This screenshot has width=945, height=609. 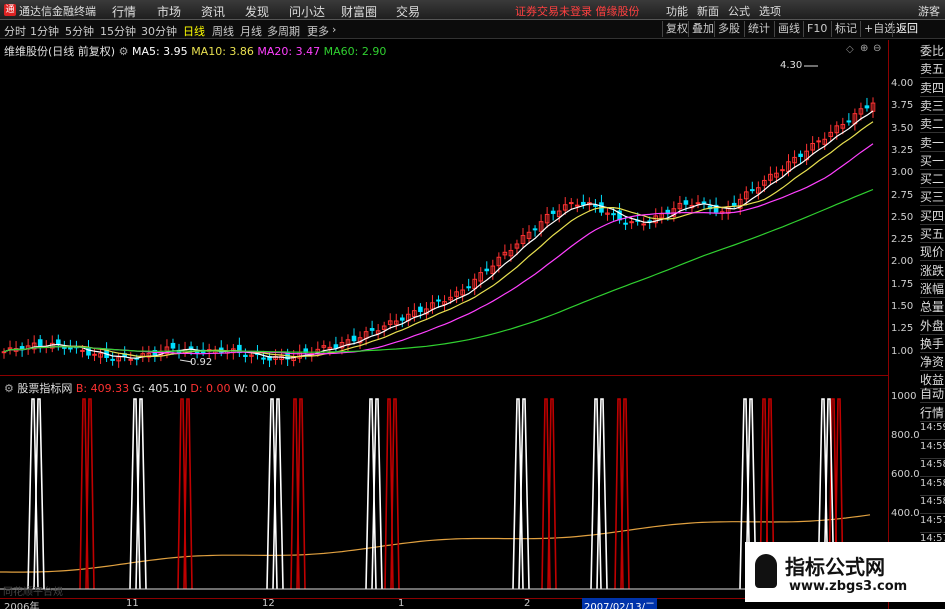 I want to click on menu-function: 功能, so click(x=677, y=11).